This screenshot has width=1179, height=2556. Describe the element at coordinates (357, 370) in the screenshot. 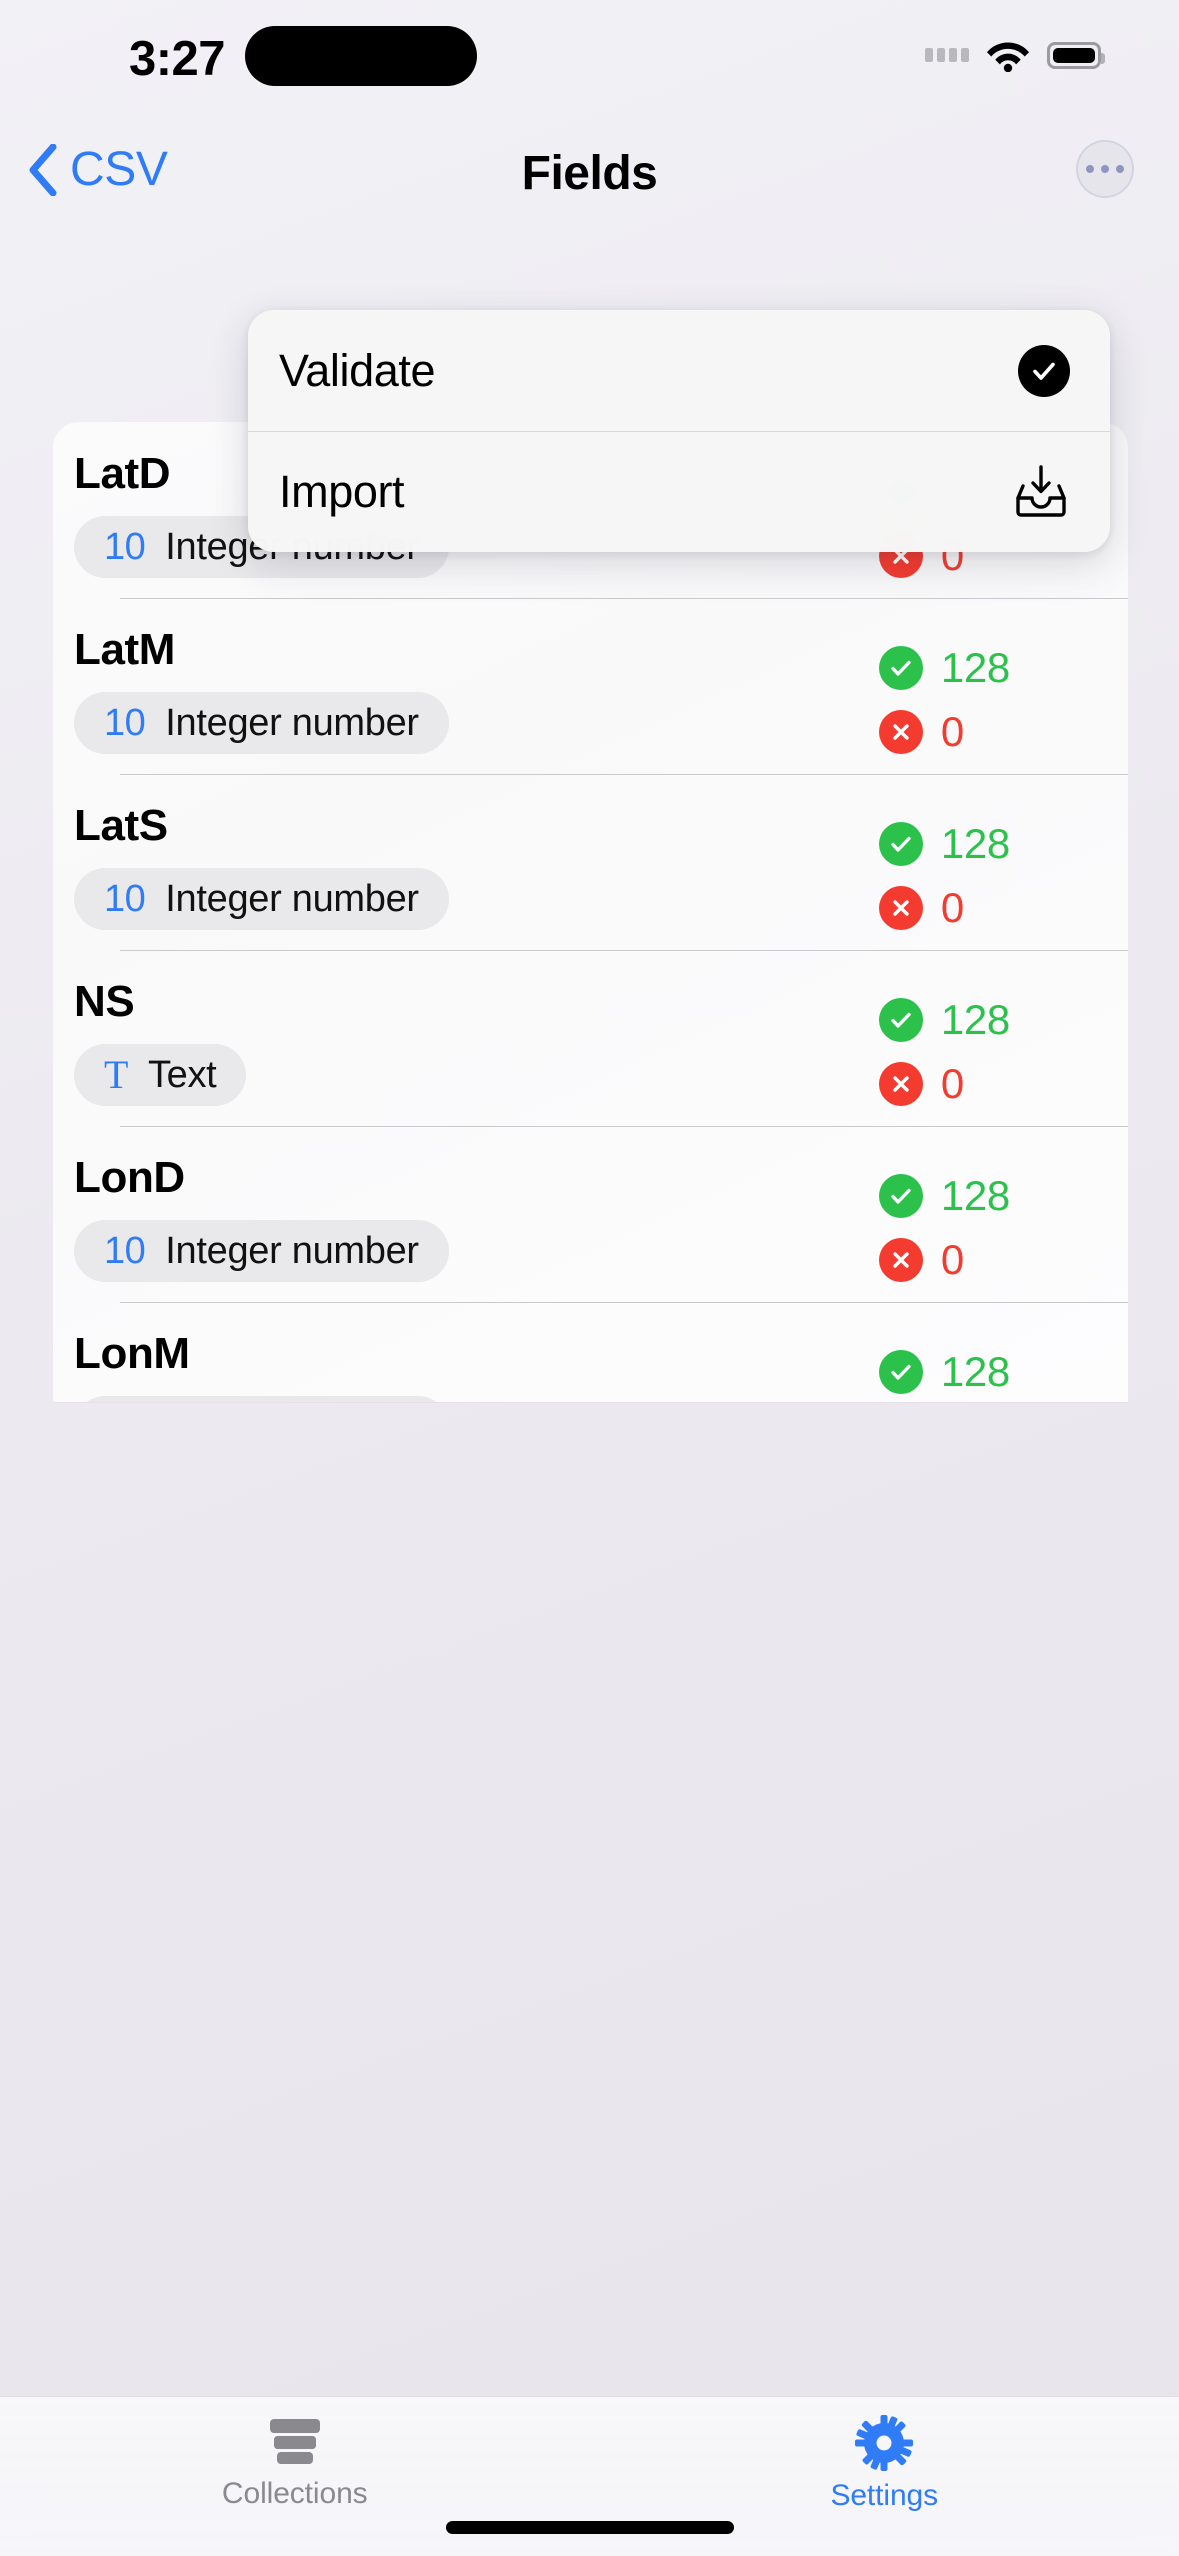

I see `menu-item-label: Validate` at that location.